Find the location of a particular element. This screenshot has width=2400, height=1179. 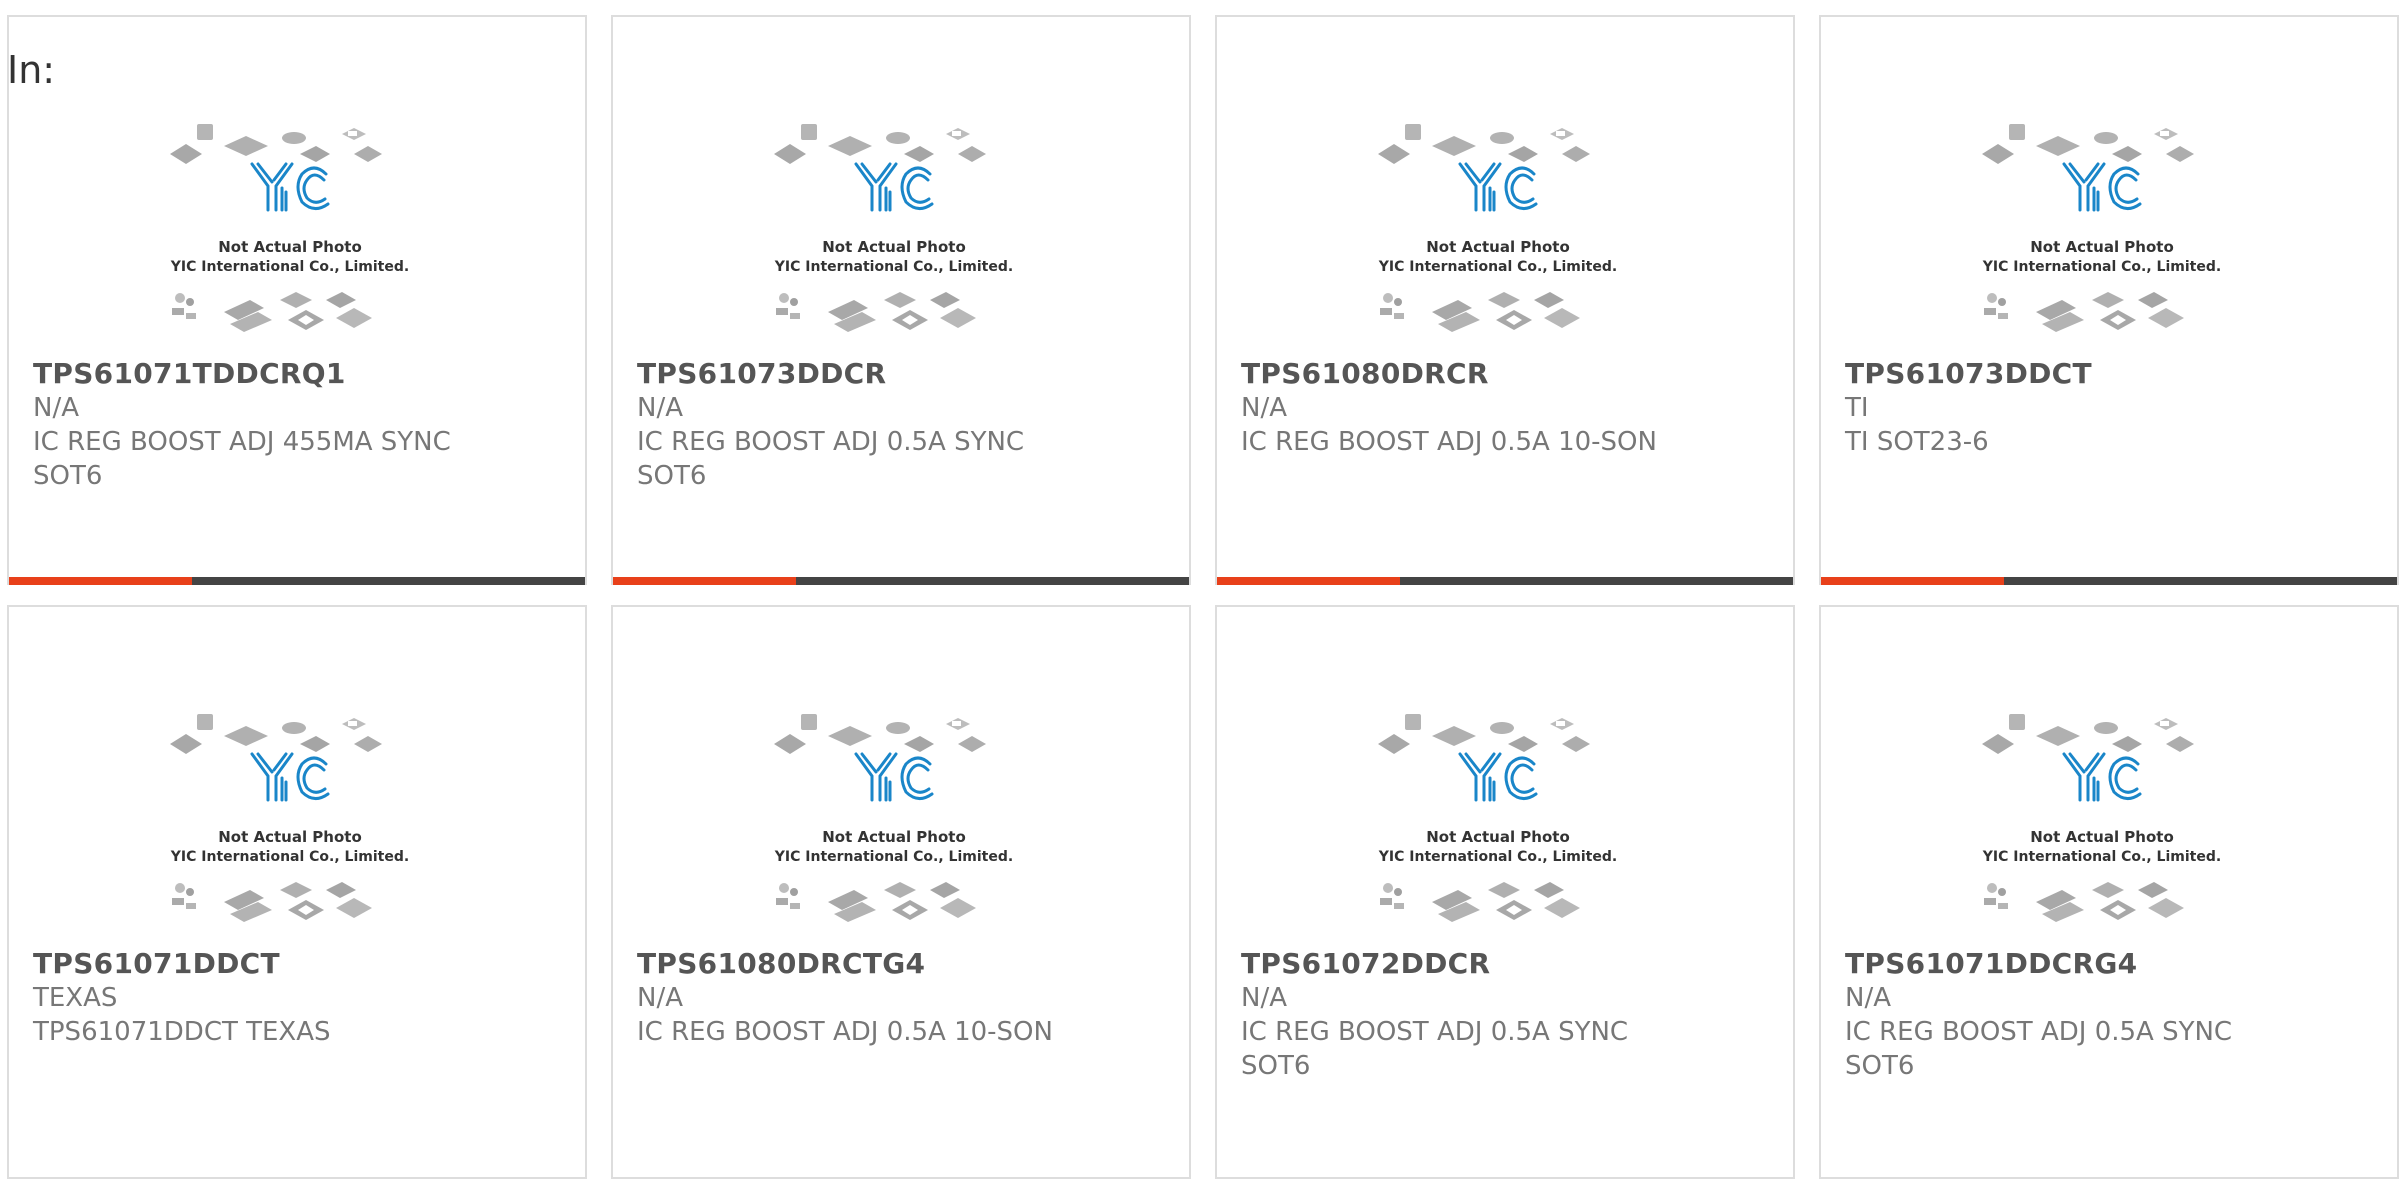

product-manufacturer: TI is located at coordinates (1857, 408).